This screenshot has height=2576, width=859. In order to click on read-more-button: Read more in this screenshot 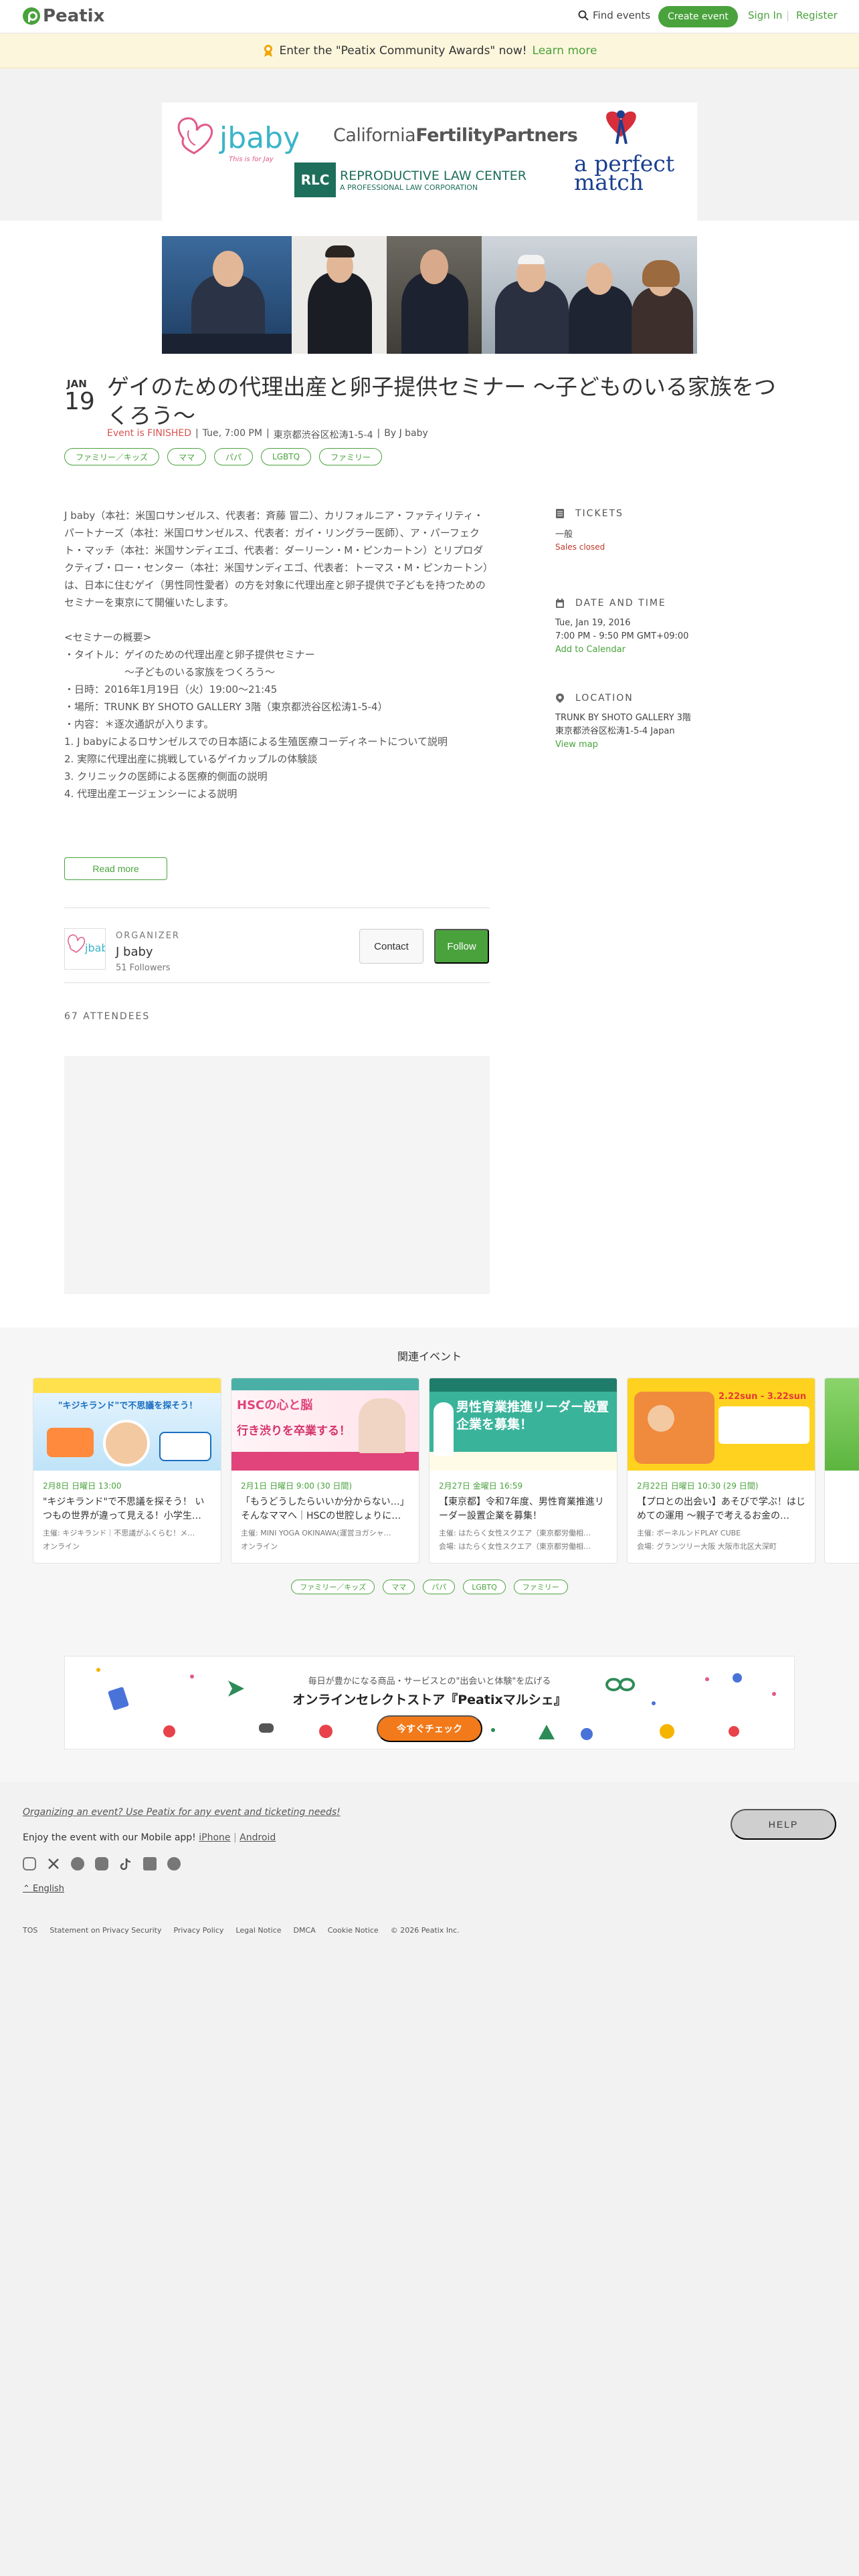, I will do `click(116, 869)`.